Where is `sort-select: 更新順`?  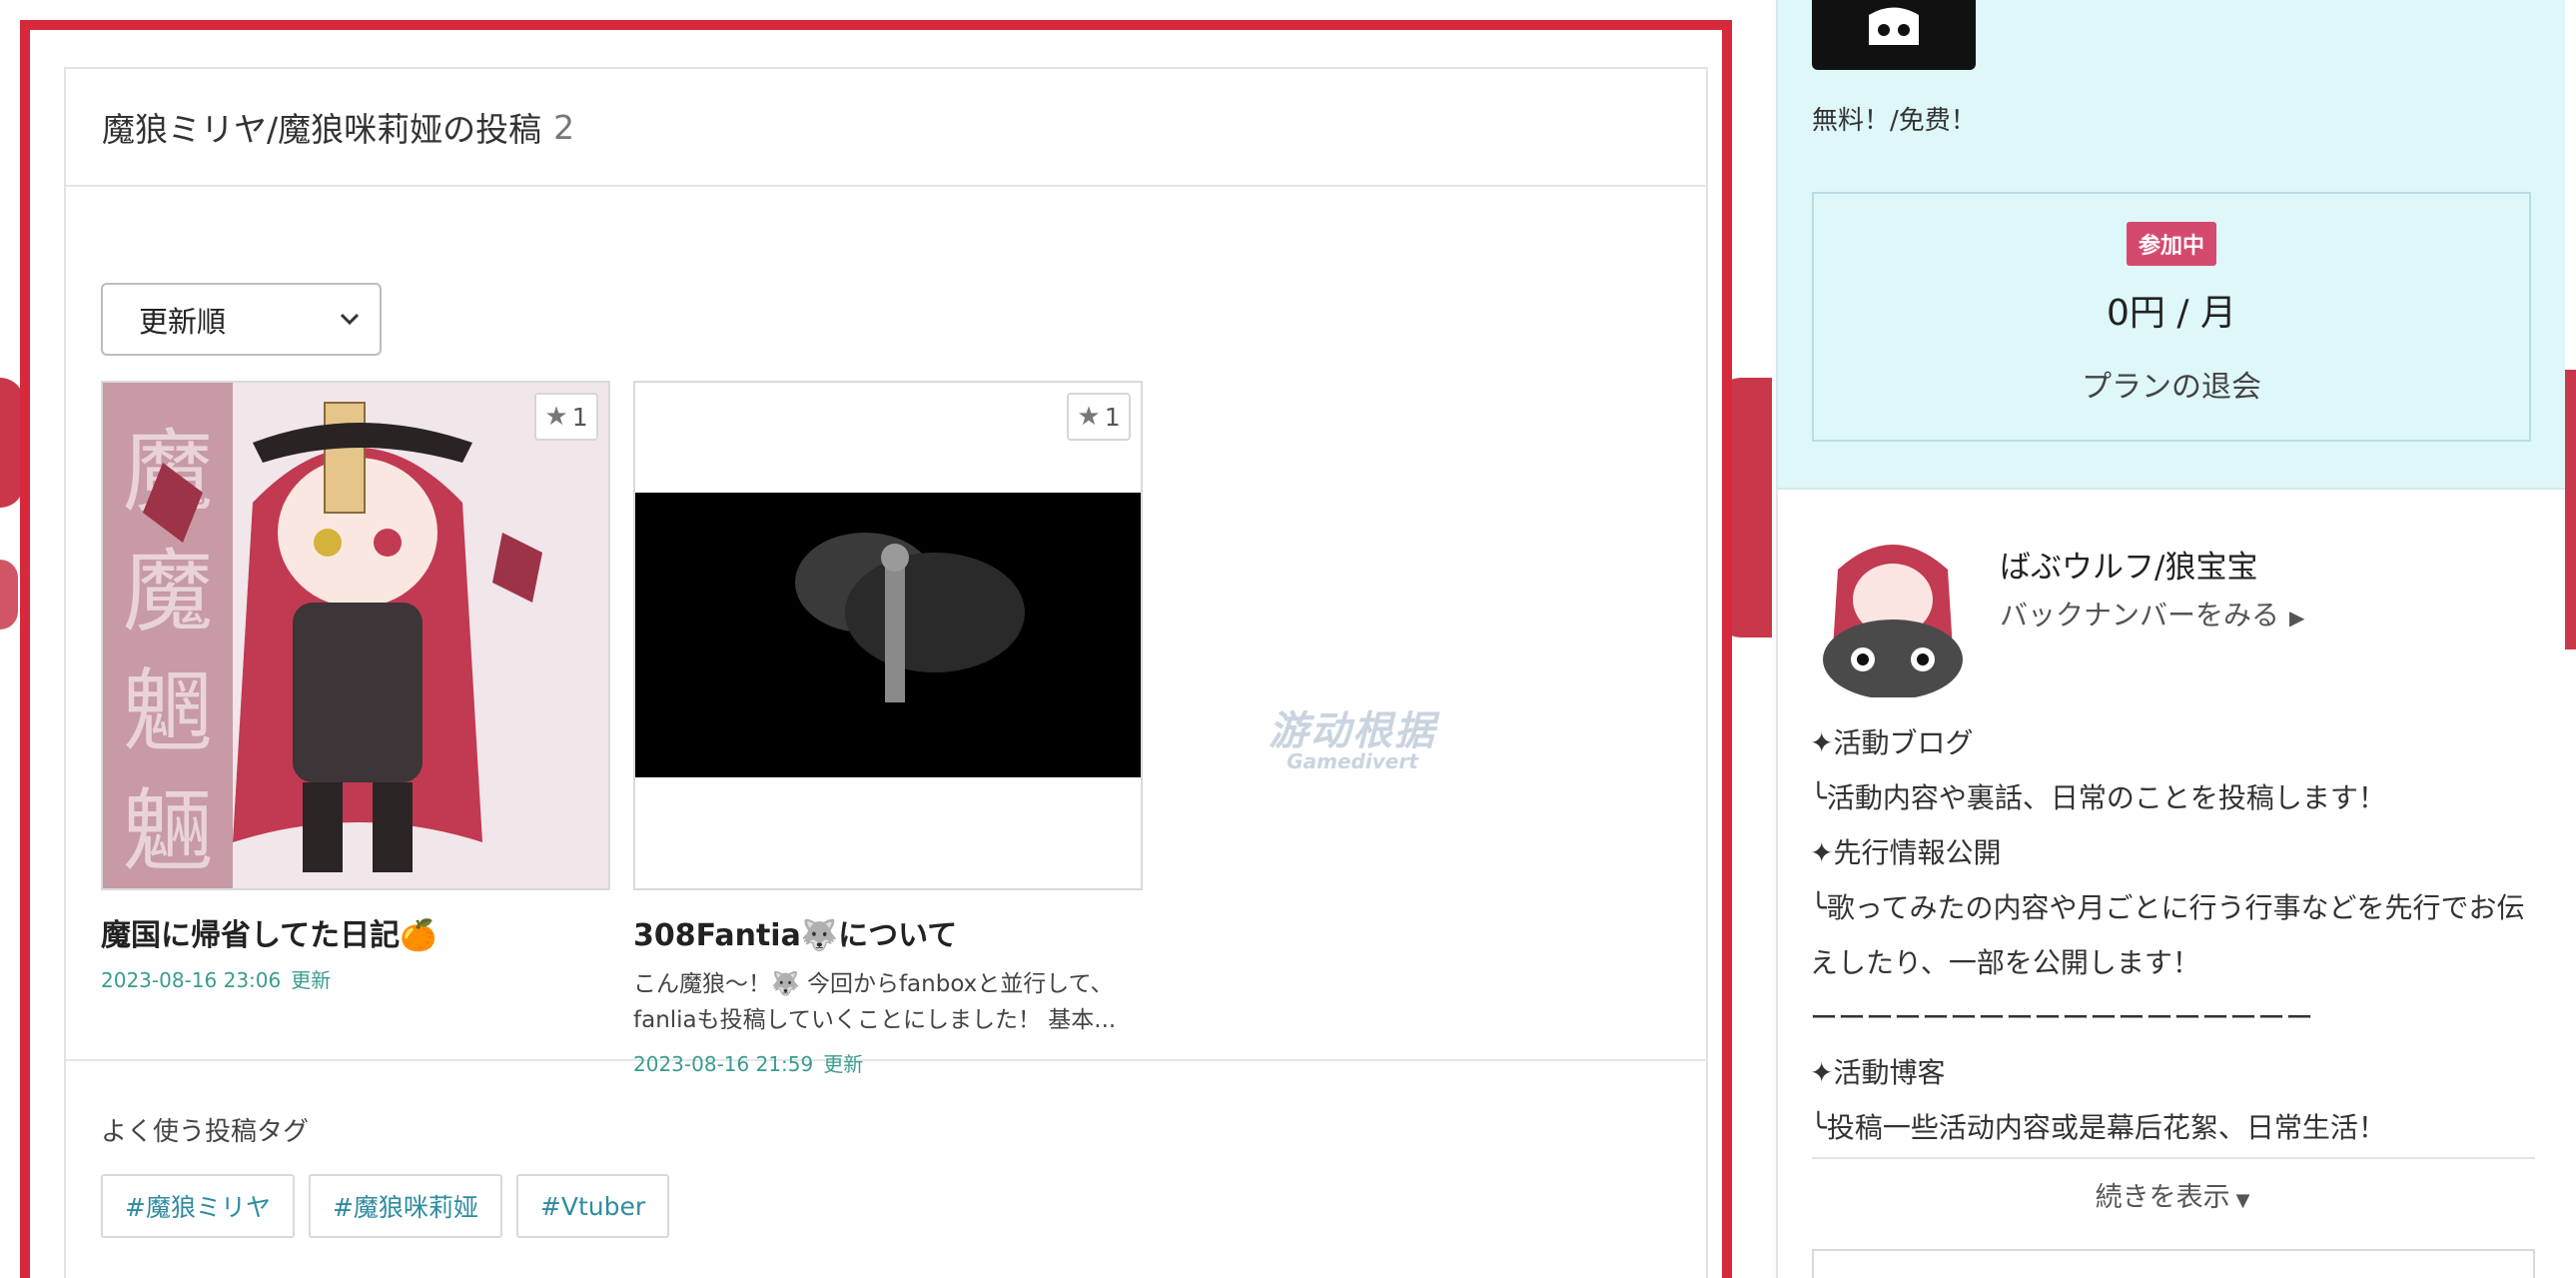
sort-select: 更新順 is located at coordinates (242, 319).